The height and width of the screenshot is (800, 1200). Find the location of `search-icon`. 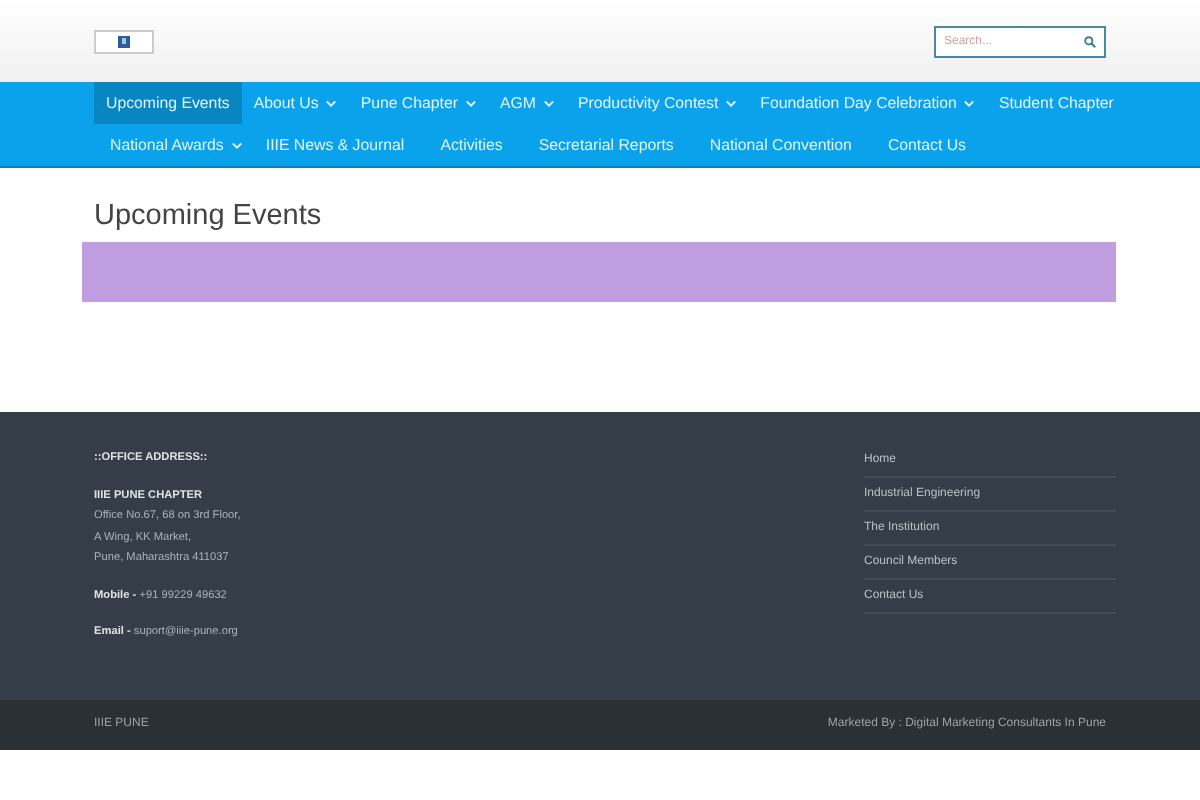

search-icon is located at coordinates (1090, 41).